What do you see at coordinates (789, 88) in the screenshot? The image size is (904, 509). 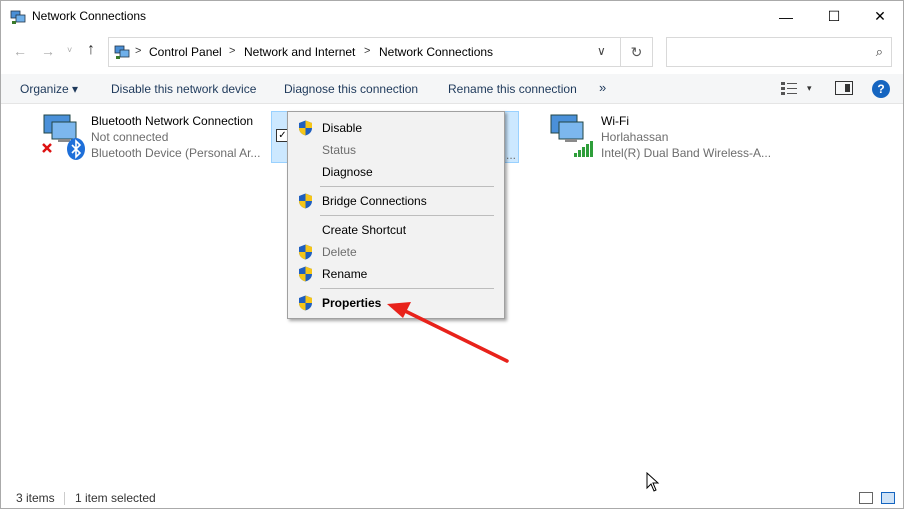 I see `change-view-icon` at bounding box center [789, 88].